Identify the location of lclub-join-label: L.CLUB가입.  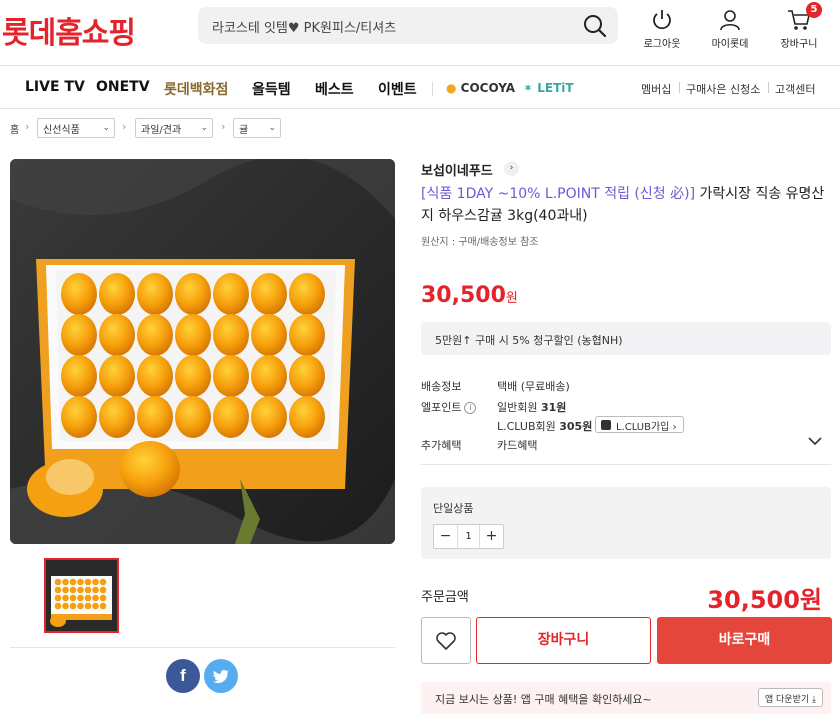
(643, 427).